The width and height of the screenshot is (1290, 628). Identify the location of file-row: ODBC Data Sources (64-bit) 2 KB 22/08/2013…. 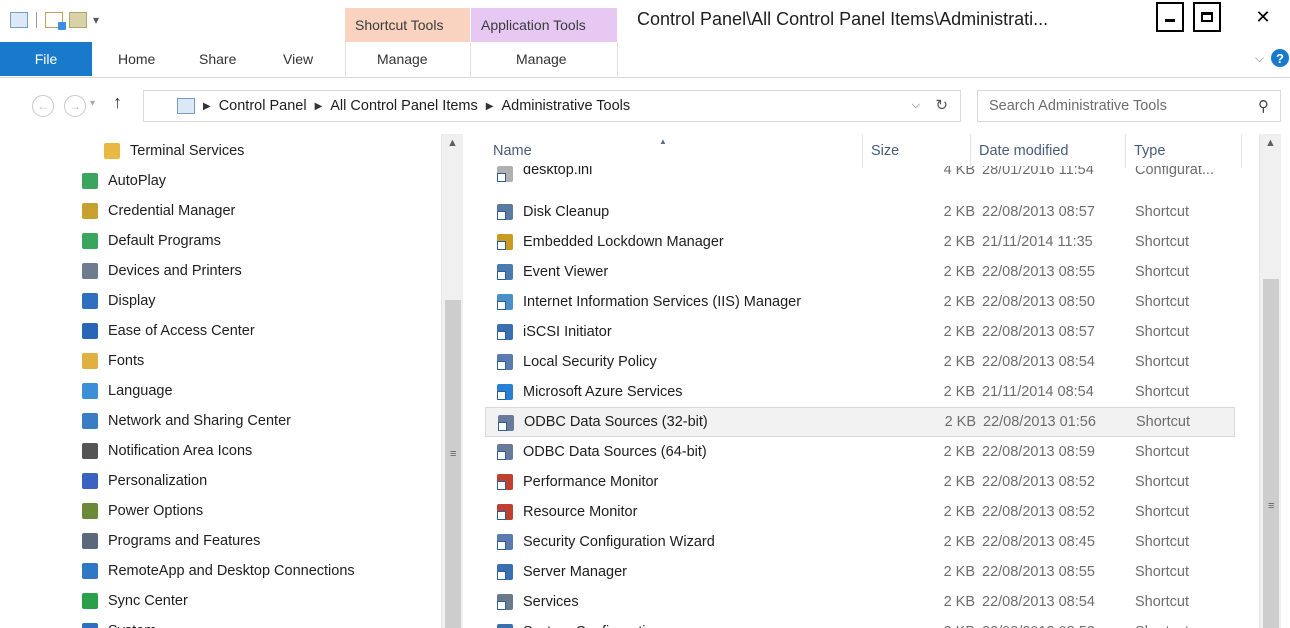
(860, 452).